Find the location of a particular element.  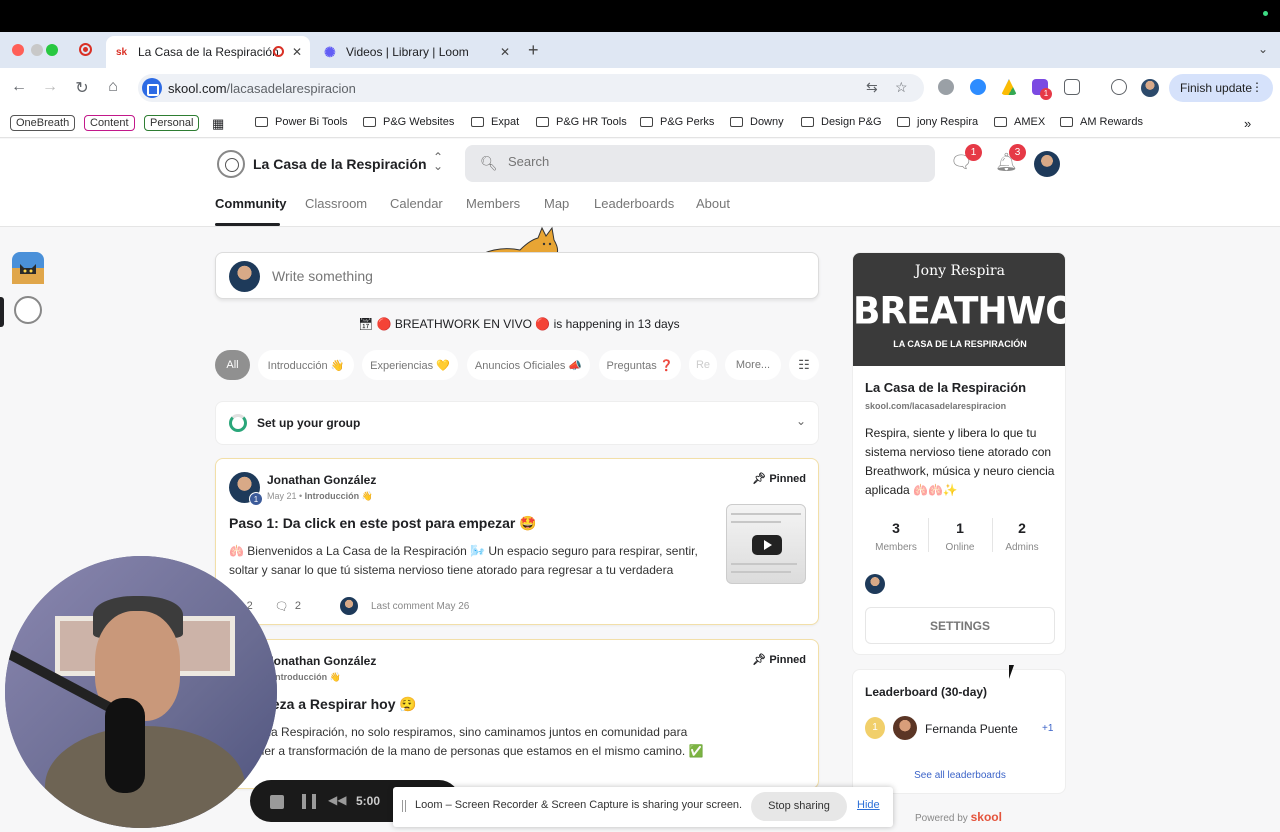

filter-all: All is located at coordinates (232, 365).